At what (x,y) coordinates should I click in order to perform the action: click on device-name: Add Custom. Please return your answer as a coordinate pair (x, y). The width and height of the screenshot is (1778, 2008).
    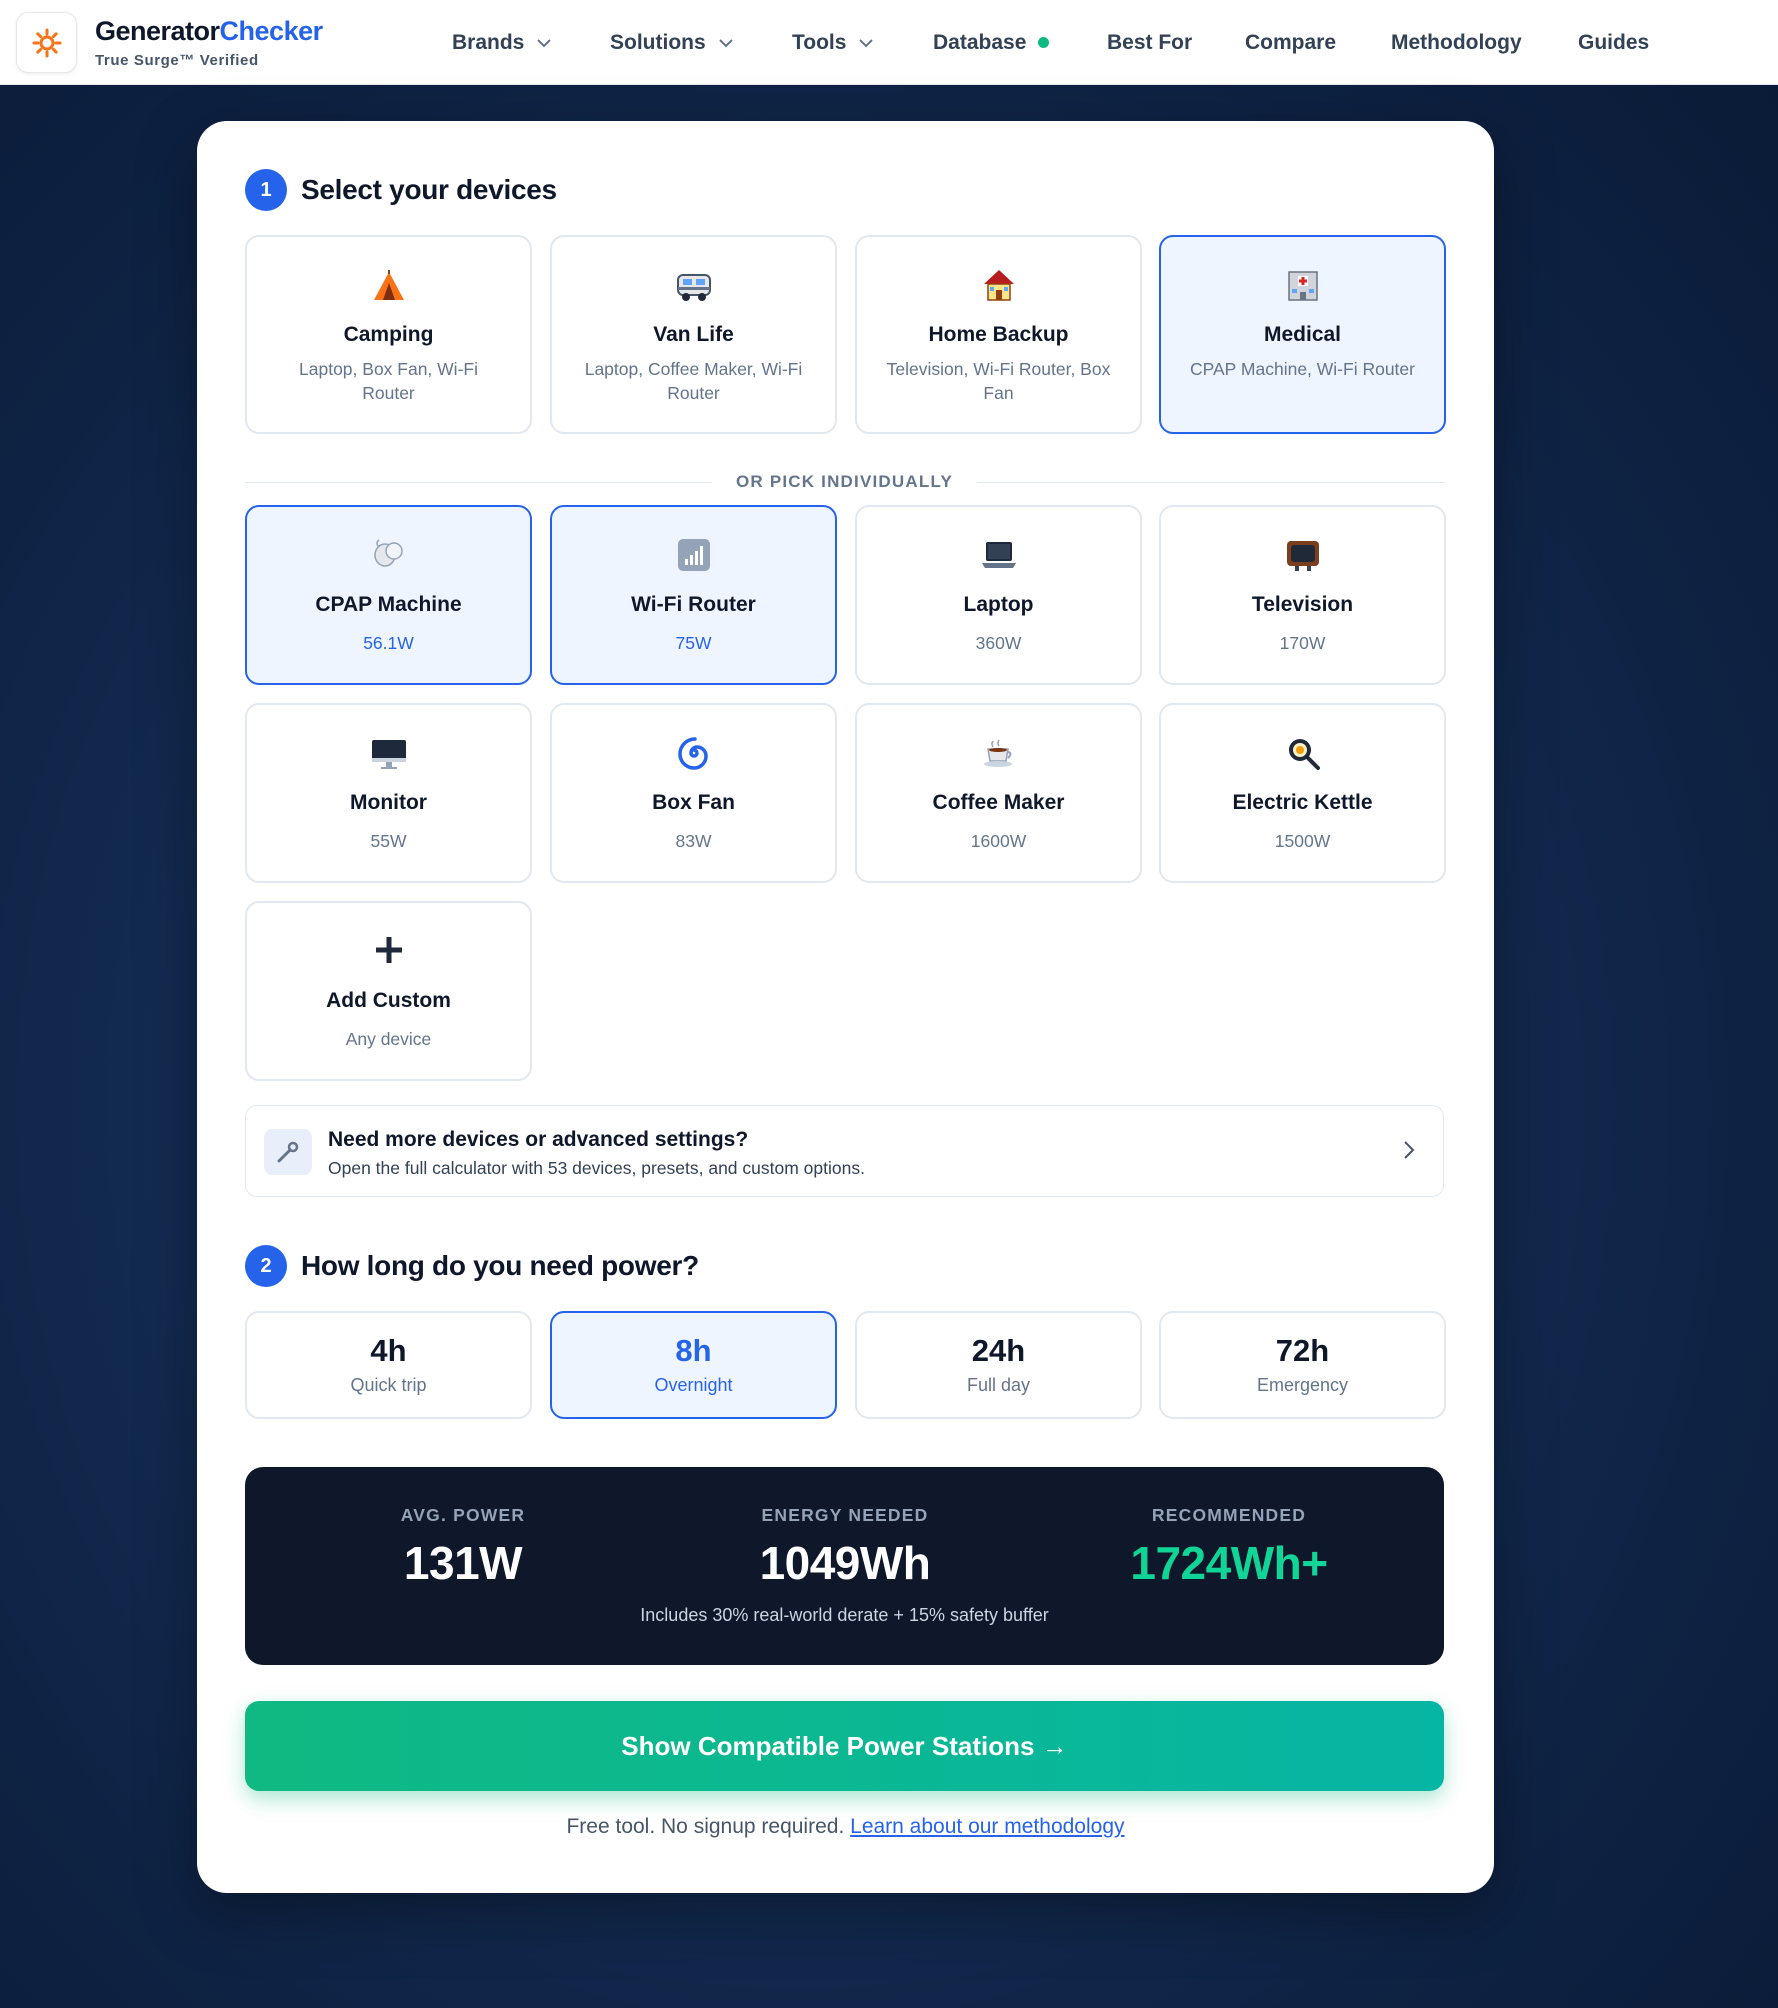
    Looking at the image, I should click on (388, 1000).